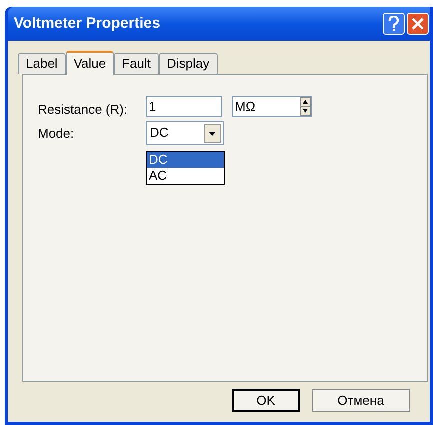 The width and height of the screenshot is (433, 425). I want to click on unit-field: MΩ, so click(272, 106).